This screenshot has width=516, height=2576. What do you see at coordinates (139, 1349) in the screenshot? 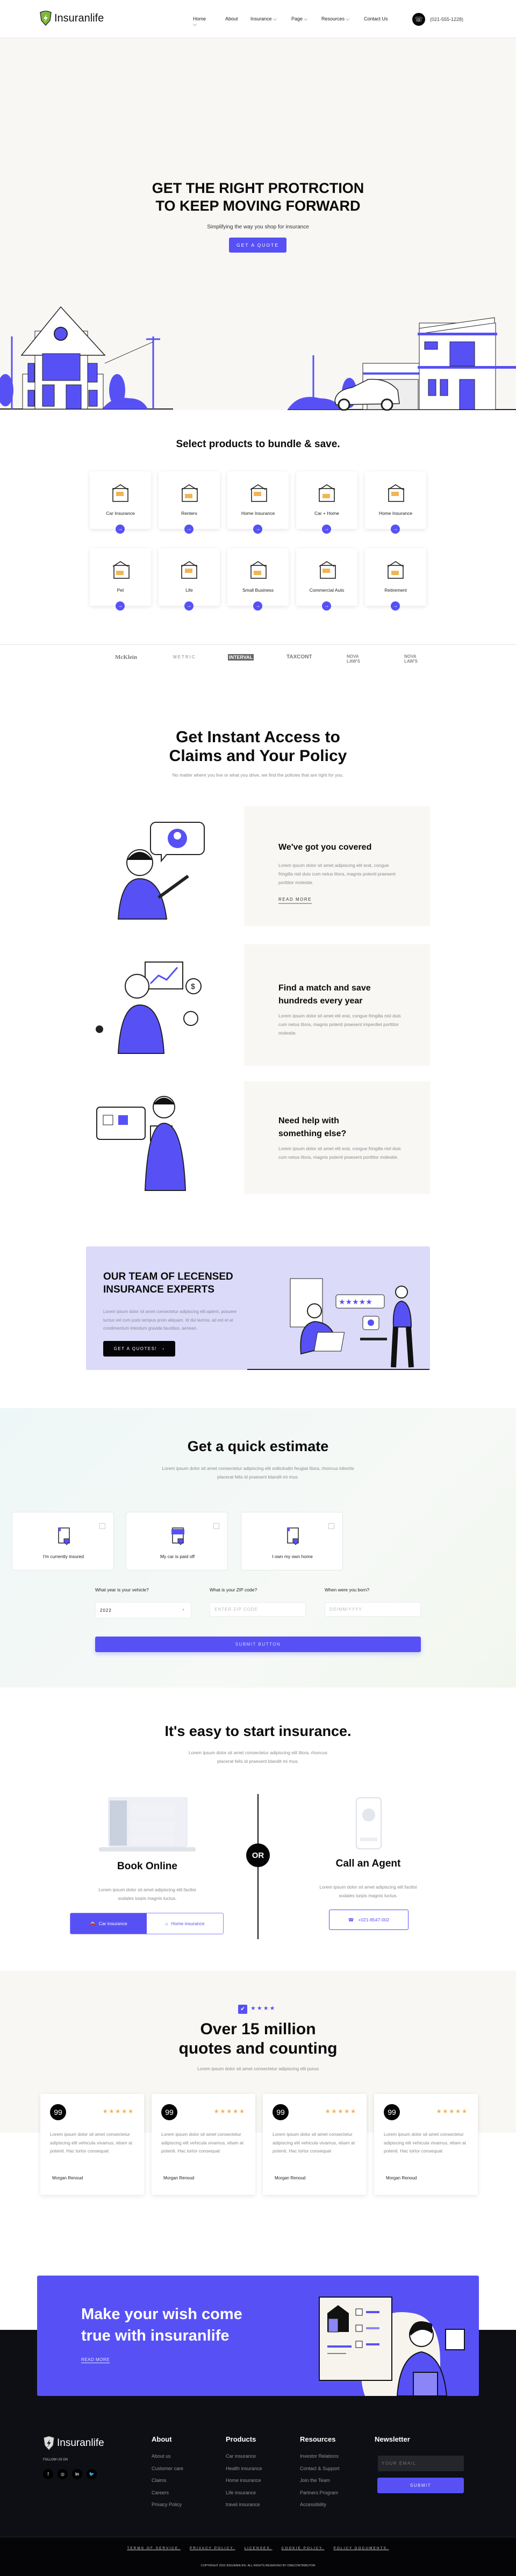
I see `get-quotes-button: GET A QUOTES! ›` at bounding box center [139, 1349].